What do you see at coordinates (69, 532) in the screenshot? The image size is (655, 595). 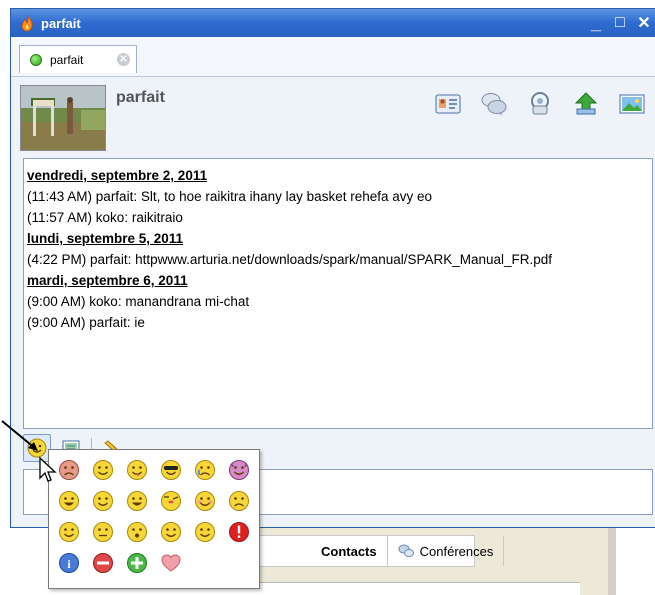 I see `smile2-emoticon` at bounding box center [69, 532].